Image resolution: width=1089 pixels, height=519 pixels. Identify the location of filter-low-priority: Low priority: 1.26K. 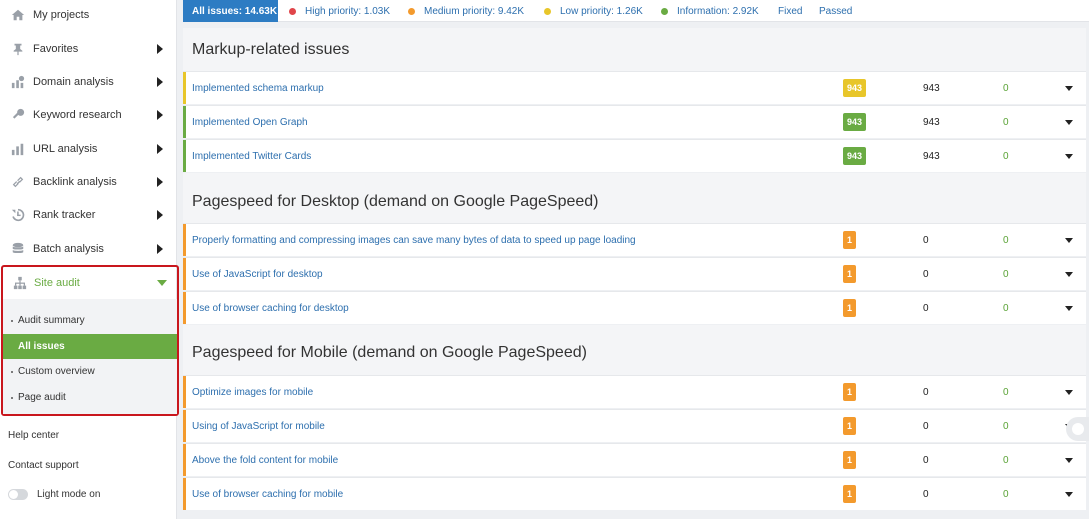
(593, 11).